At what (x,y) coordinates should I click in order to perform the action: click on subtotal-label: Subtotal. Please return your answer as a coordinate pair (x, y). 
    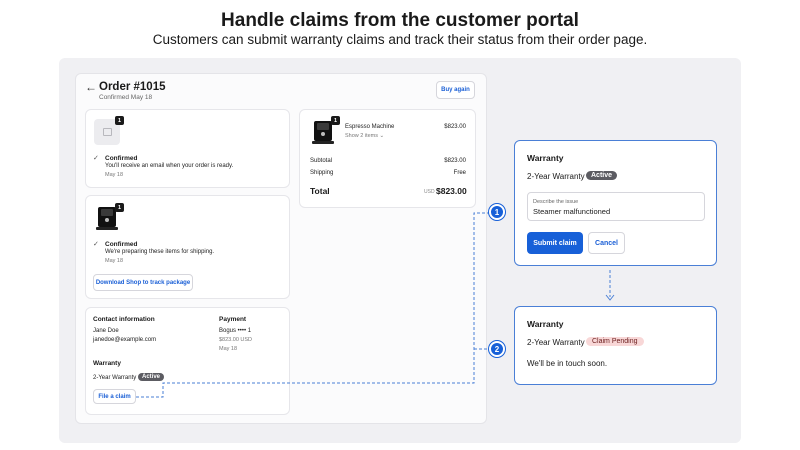
    Looking at the image, I should click on (321, 161).